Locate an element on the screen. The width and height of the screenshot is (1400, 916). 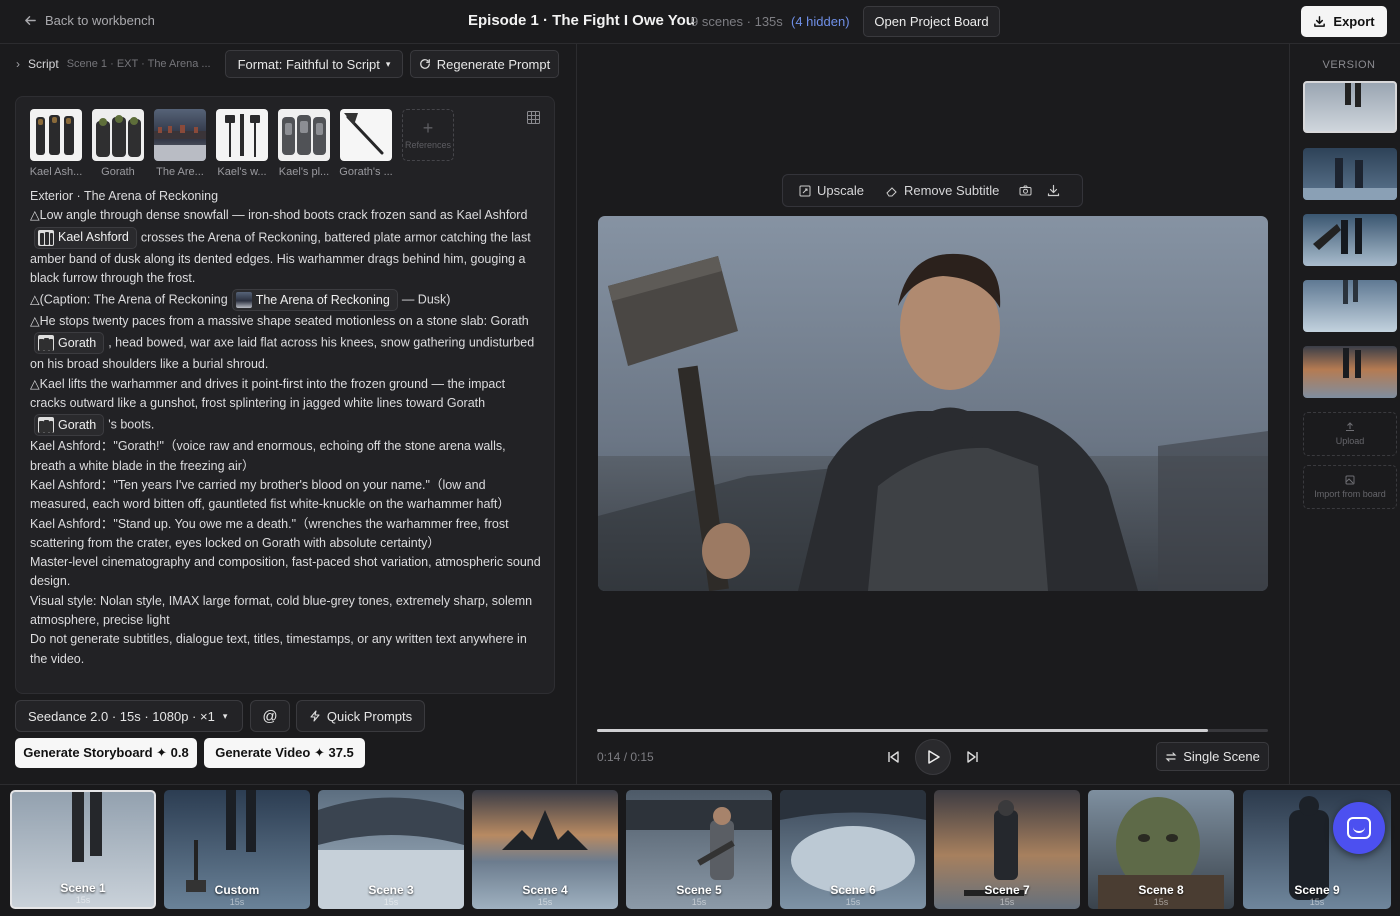
export-button: Export is located at coordinates (1344, 21).